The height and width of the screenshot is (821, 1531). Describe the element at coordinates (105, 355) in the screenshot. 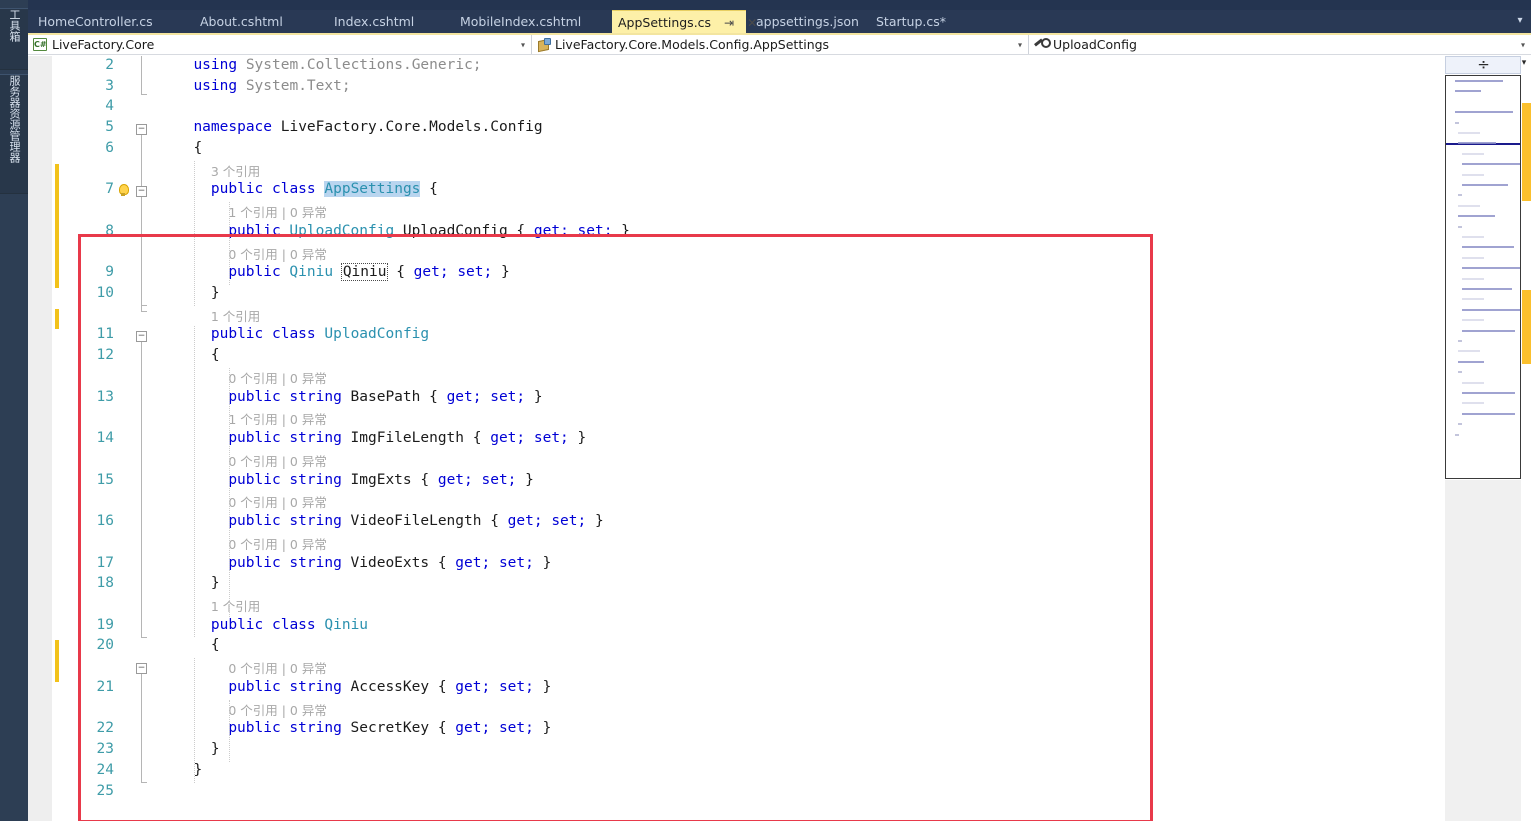

I see `line-number: 12` at that location.